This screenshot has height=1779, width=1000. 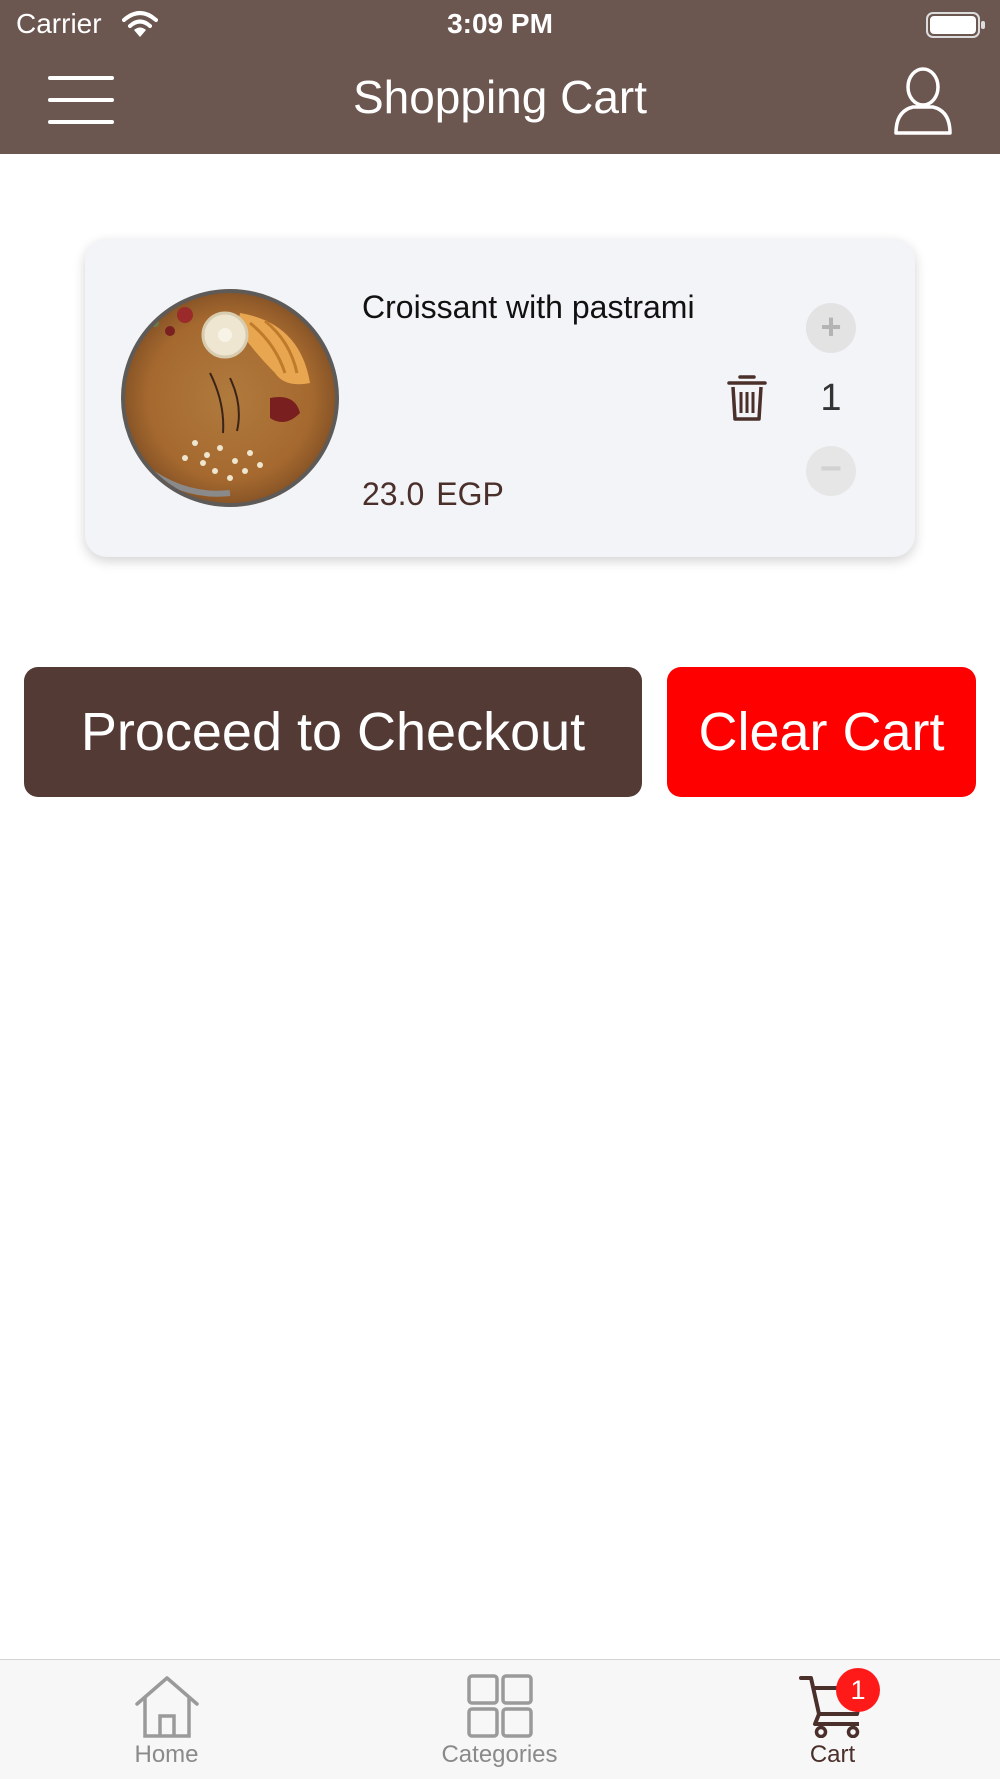 I want to click on quantity-increase-button: +, so click(x=831, y=328).